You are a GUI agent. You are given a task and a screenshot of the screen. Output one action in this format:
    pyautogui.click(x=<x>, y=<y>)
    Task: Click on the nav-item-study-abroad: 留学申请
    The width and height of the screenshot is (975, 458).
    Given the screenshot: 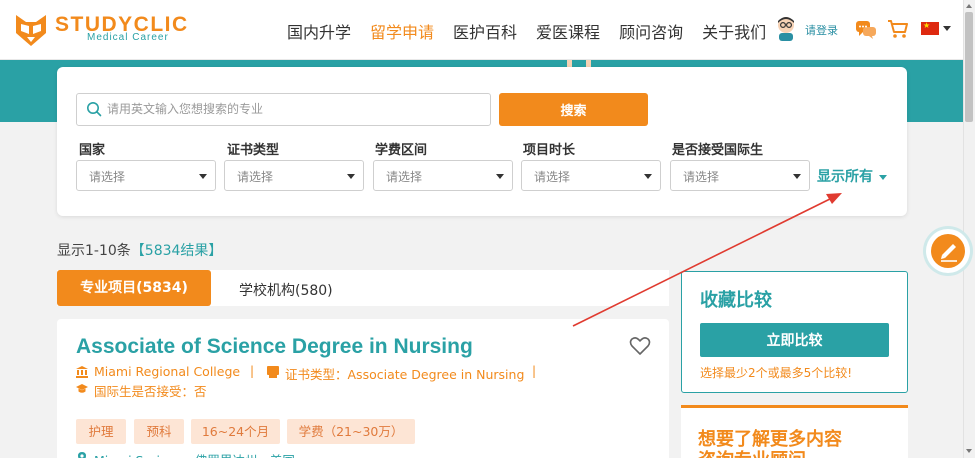 What is the action you would take?
    pyautogui.click(x=402, y=31)
    